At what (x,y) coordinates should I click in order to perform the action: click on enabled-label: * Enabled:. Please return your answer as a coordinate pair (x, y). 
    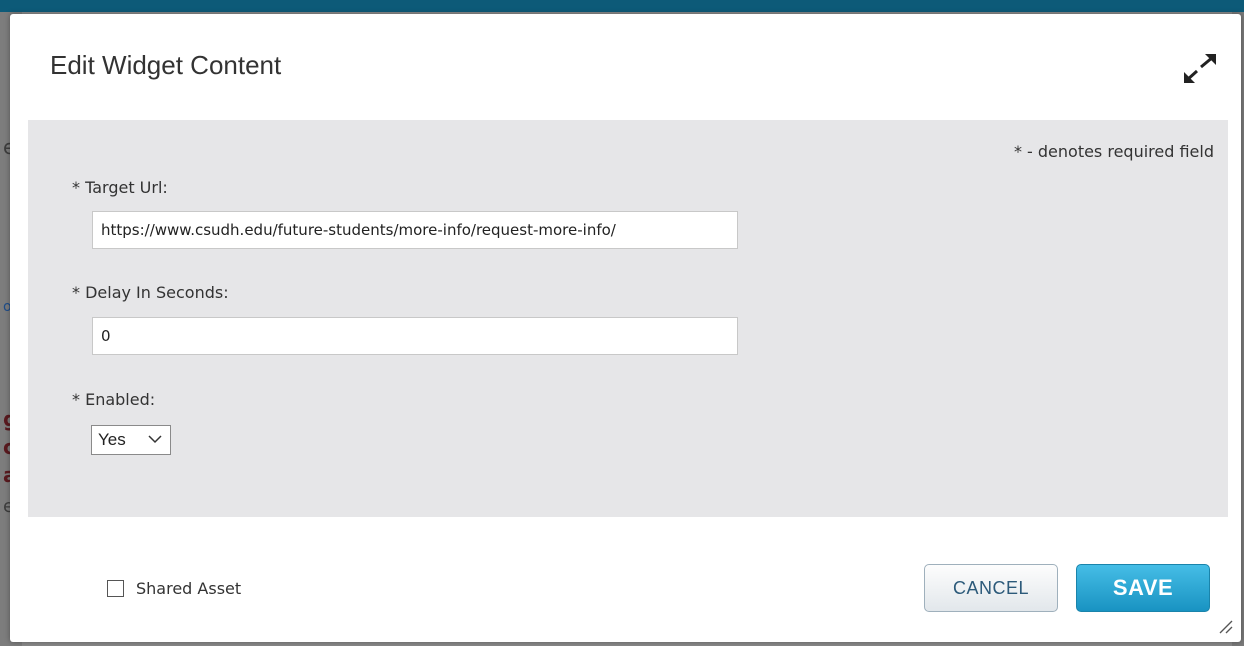
    Looking at the image, I should click on (114, 399).